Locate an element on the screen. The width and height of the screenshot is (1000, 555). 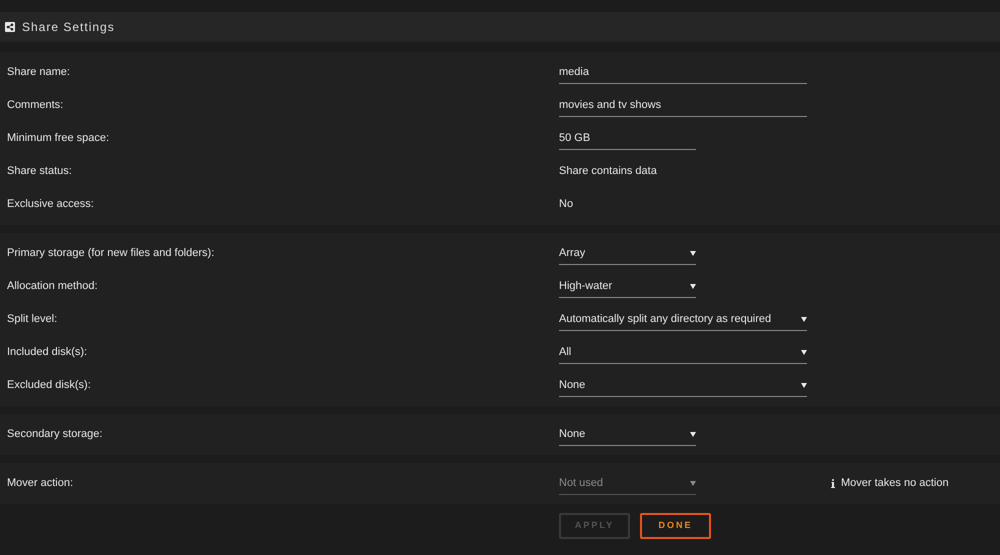
input-field: media is located at coordinates (683, 73).